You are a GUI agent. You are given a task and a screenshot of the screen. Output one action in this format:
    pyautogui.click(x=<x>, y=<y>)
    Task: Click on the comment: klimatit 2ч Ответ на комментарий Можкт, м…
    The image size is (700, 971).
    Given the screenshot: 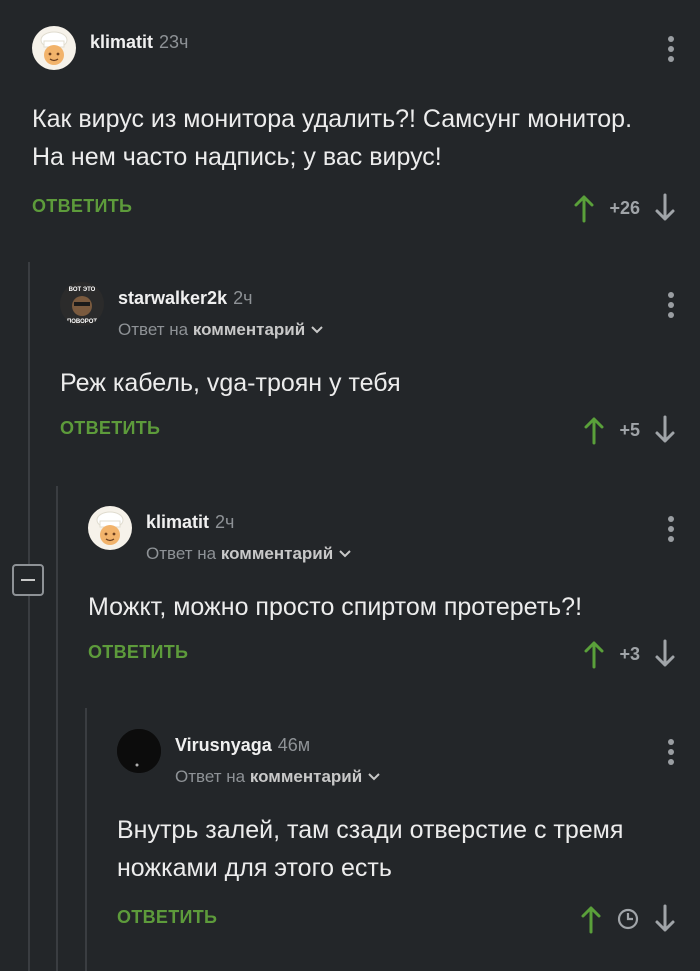 What is the action you would take?
    pyautogui.click(x=394, y=589)
    